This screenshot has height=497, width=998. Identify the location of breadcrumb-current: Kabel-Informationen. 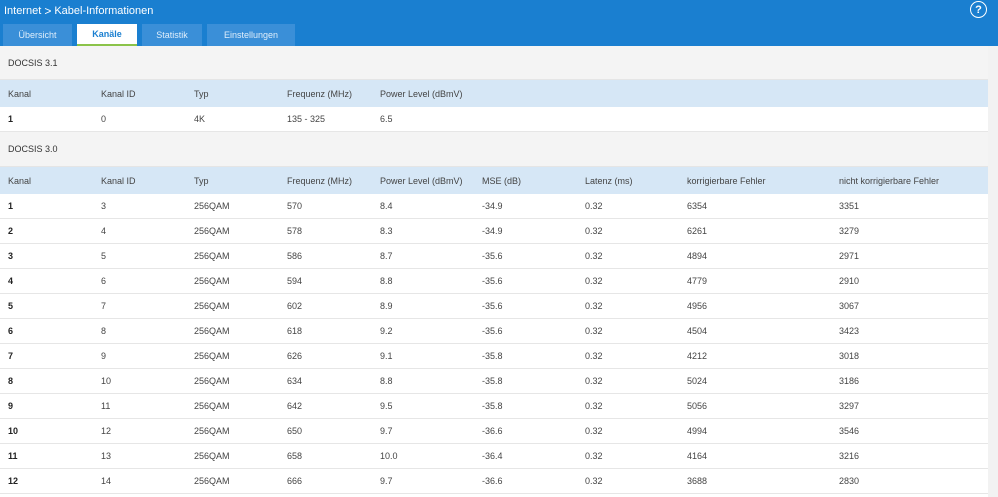
(104, 11).